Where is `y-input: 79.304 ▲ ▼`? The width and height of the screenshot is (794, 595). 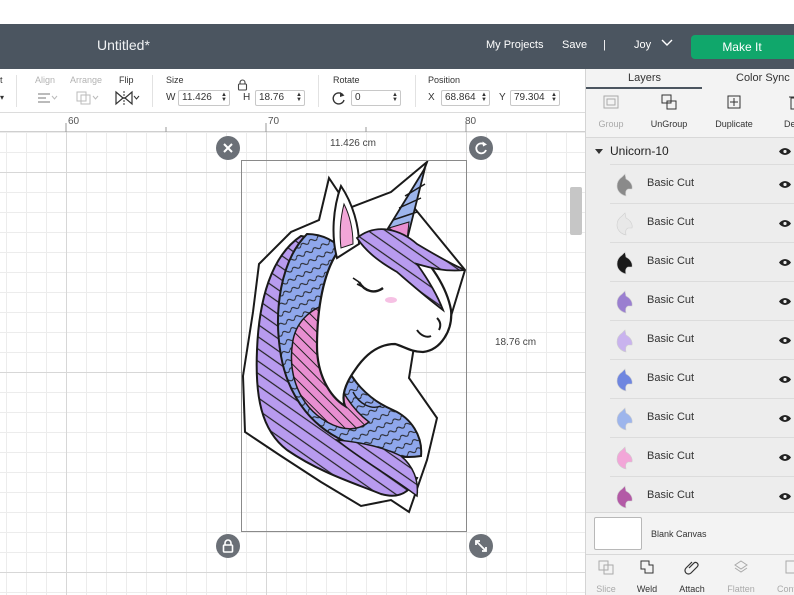 y-input: 79.304 ▲ ▼ is located at coordinates (535, 98).